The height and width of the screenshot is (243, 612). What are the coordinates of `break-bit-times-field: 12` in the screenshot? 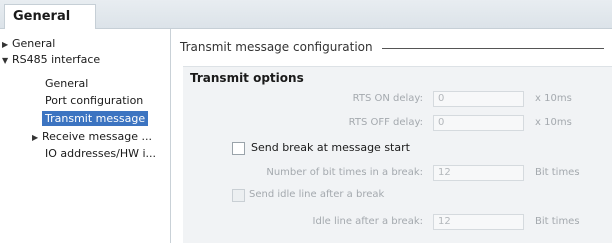 It's located at (478, 173).